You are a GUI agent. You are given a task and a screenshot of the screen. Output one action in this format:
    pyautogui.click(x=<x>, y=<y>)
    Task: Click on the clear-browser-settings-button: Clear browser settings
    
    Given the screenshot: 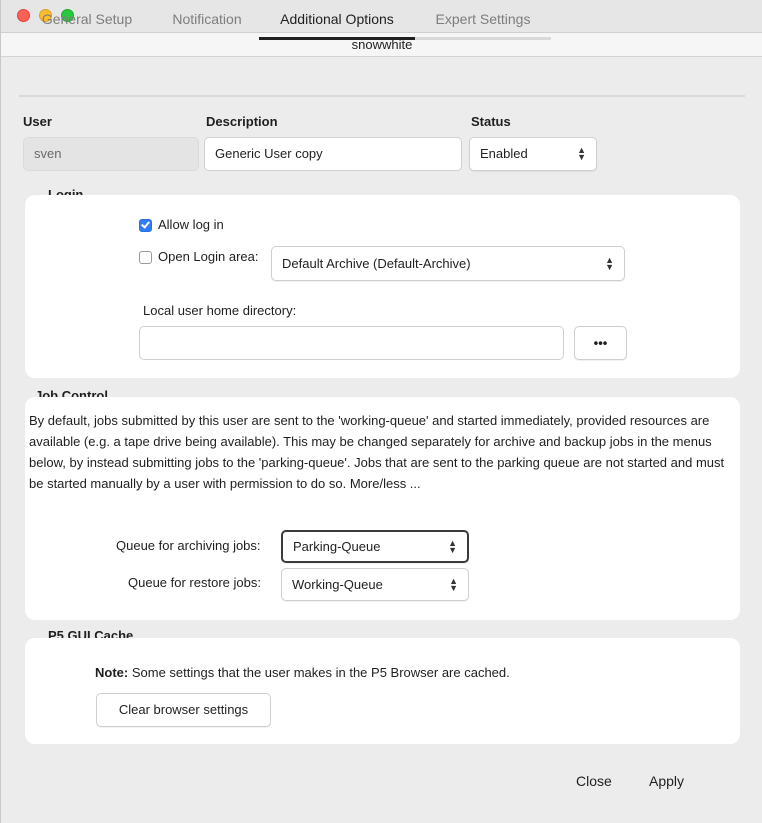 What is the action you would take?
    pyautogui.click(x=183, y=710)
    